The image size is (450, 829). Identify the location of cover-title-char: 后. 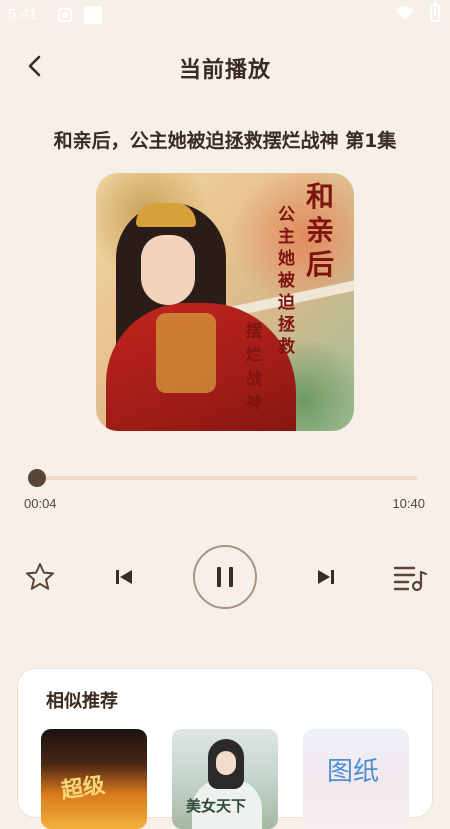
(320, 264).